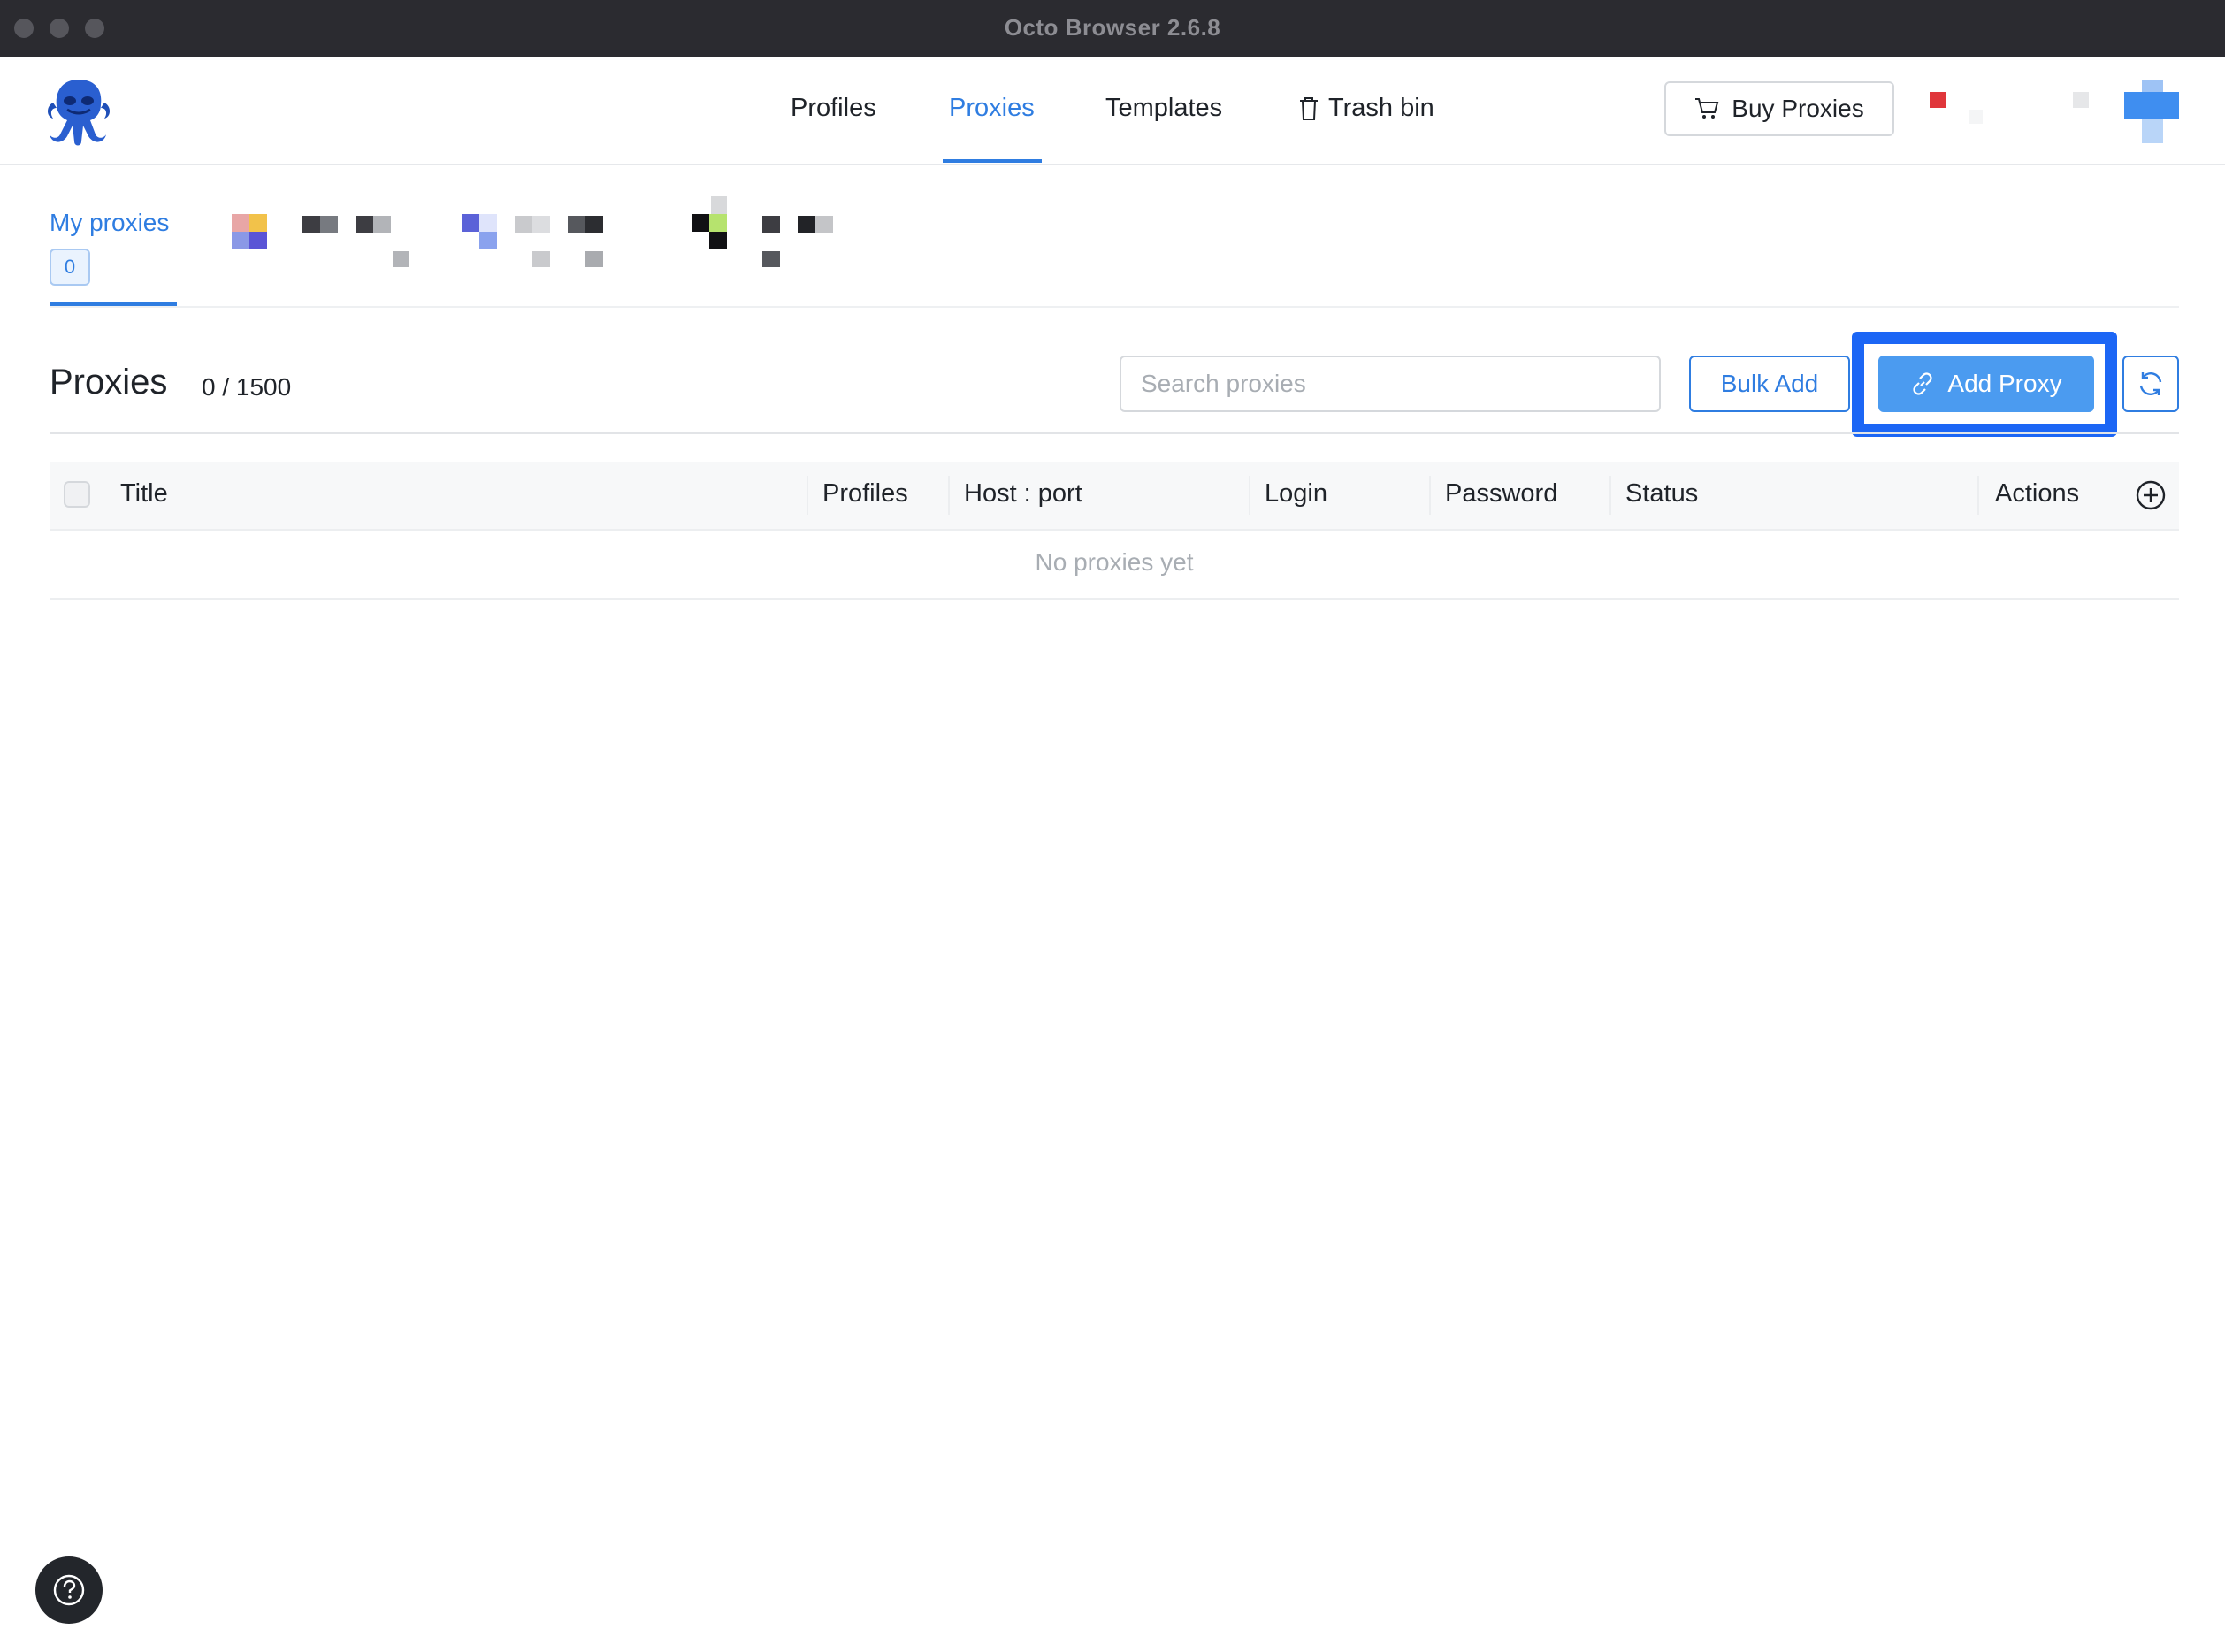  I want to click on add-proxy-label: Add Proxy, so click(2005, 383).